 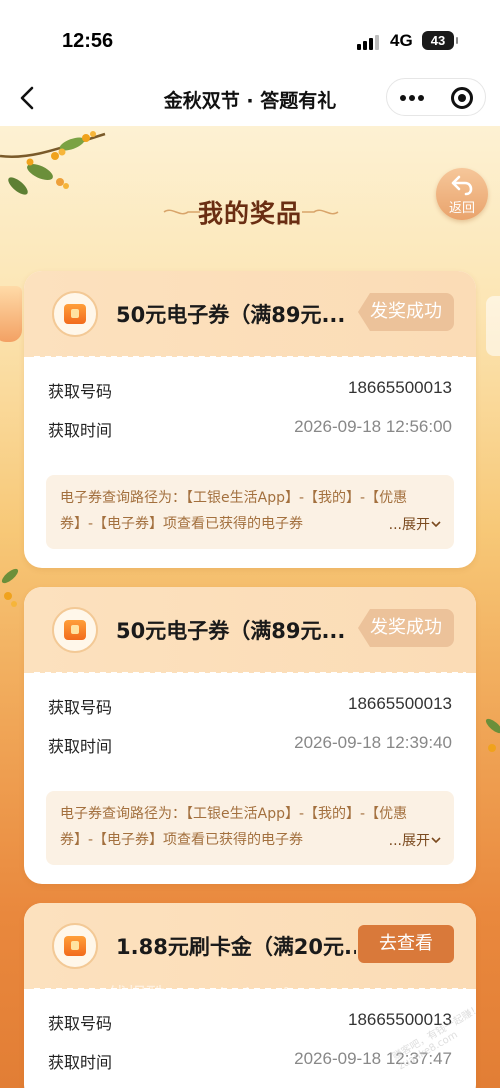 I want to click on return-label: 返回, so click(x=461, y=208).